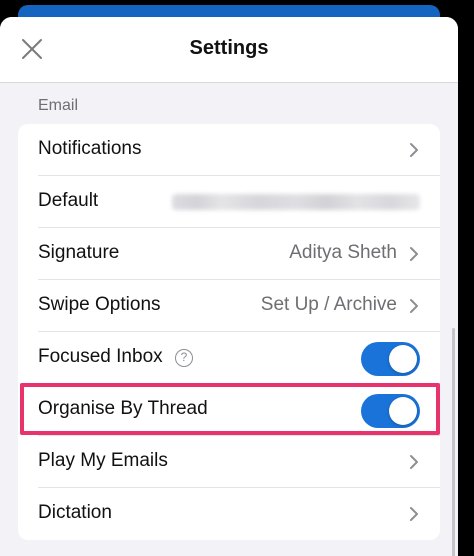 This screenshot has width=474, height=556. I want to click on row-label: Play My Emails, so click(103, 460).